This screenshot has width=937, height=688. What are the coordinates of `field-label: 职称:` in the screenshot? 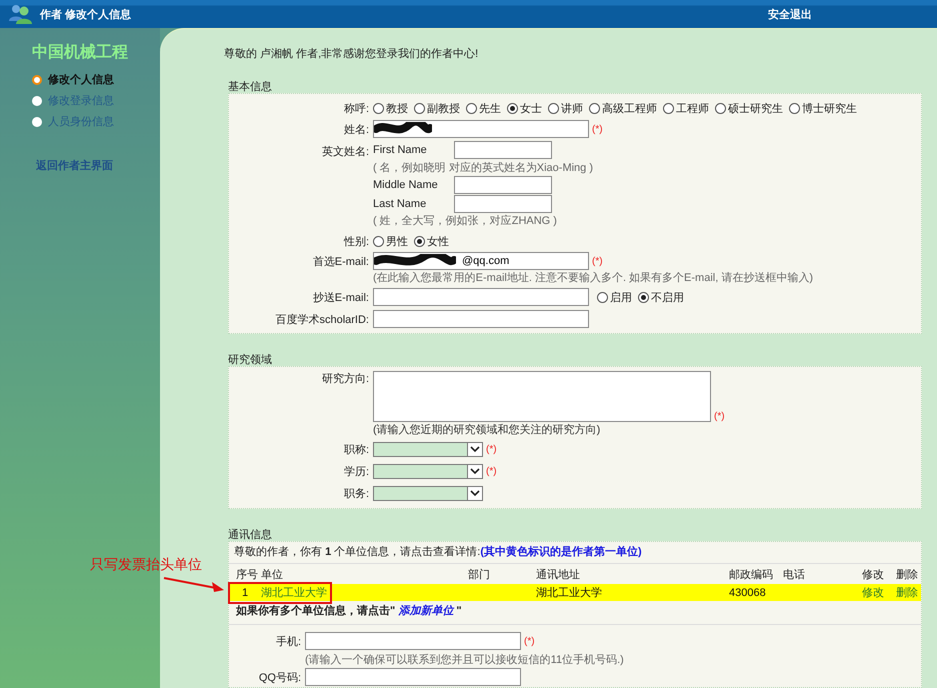 It's located at (355, 449).